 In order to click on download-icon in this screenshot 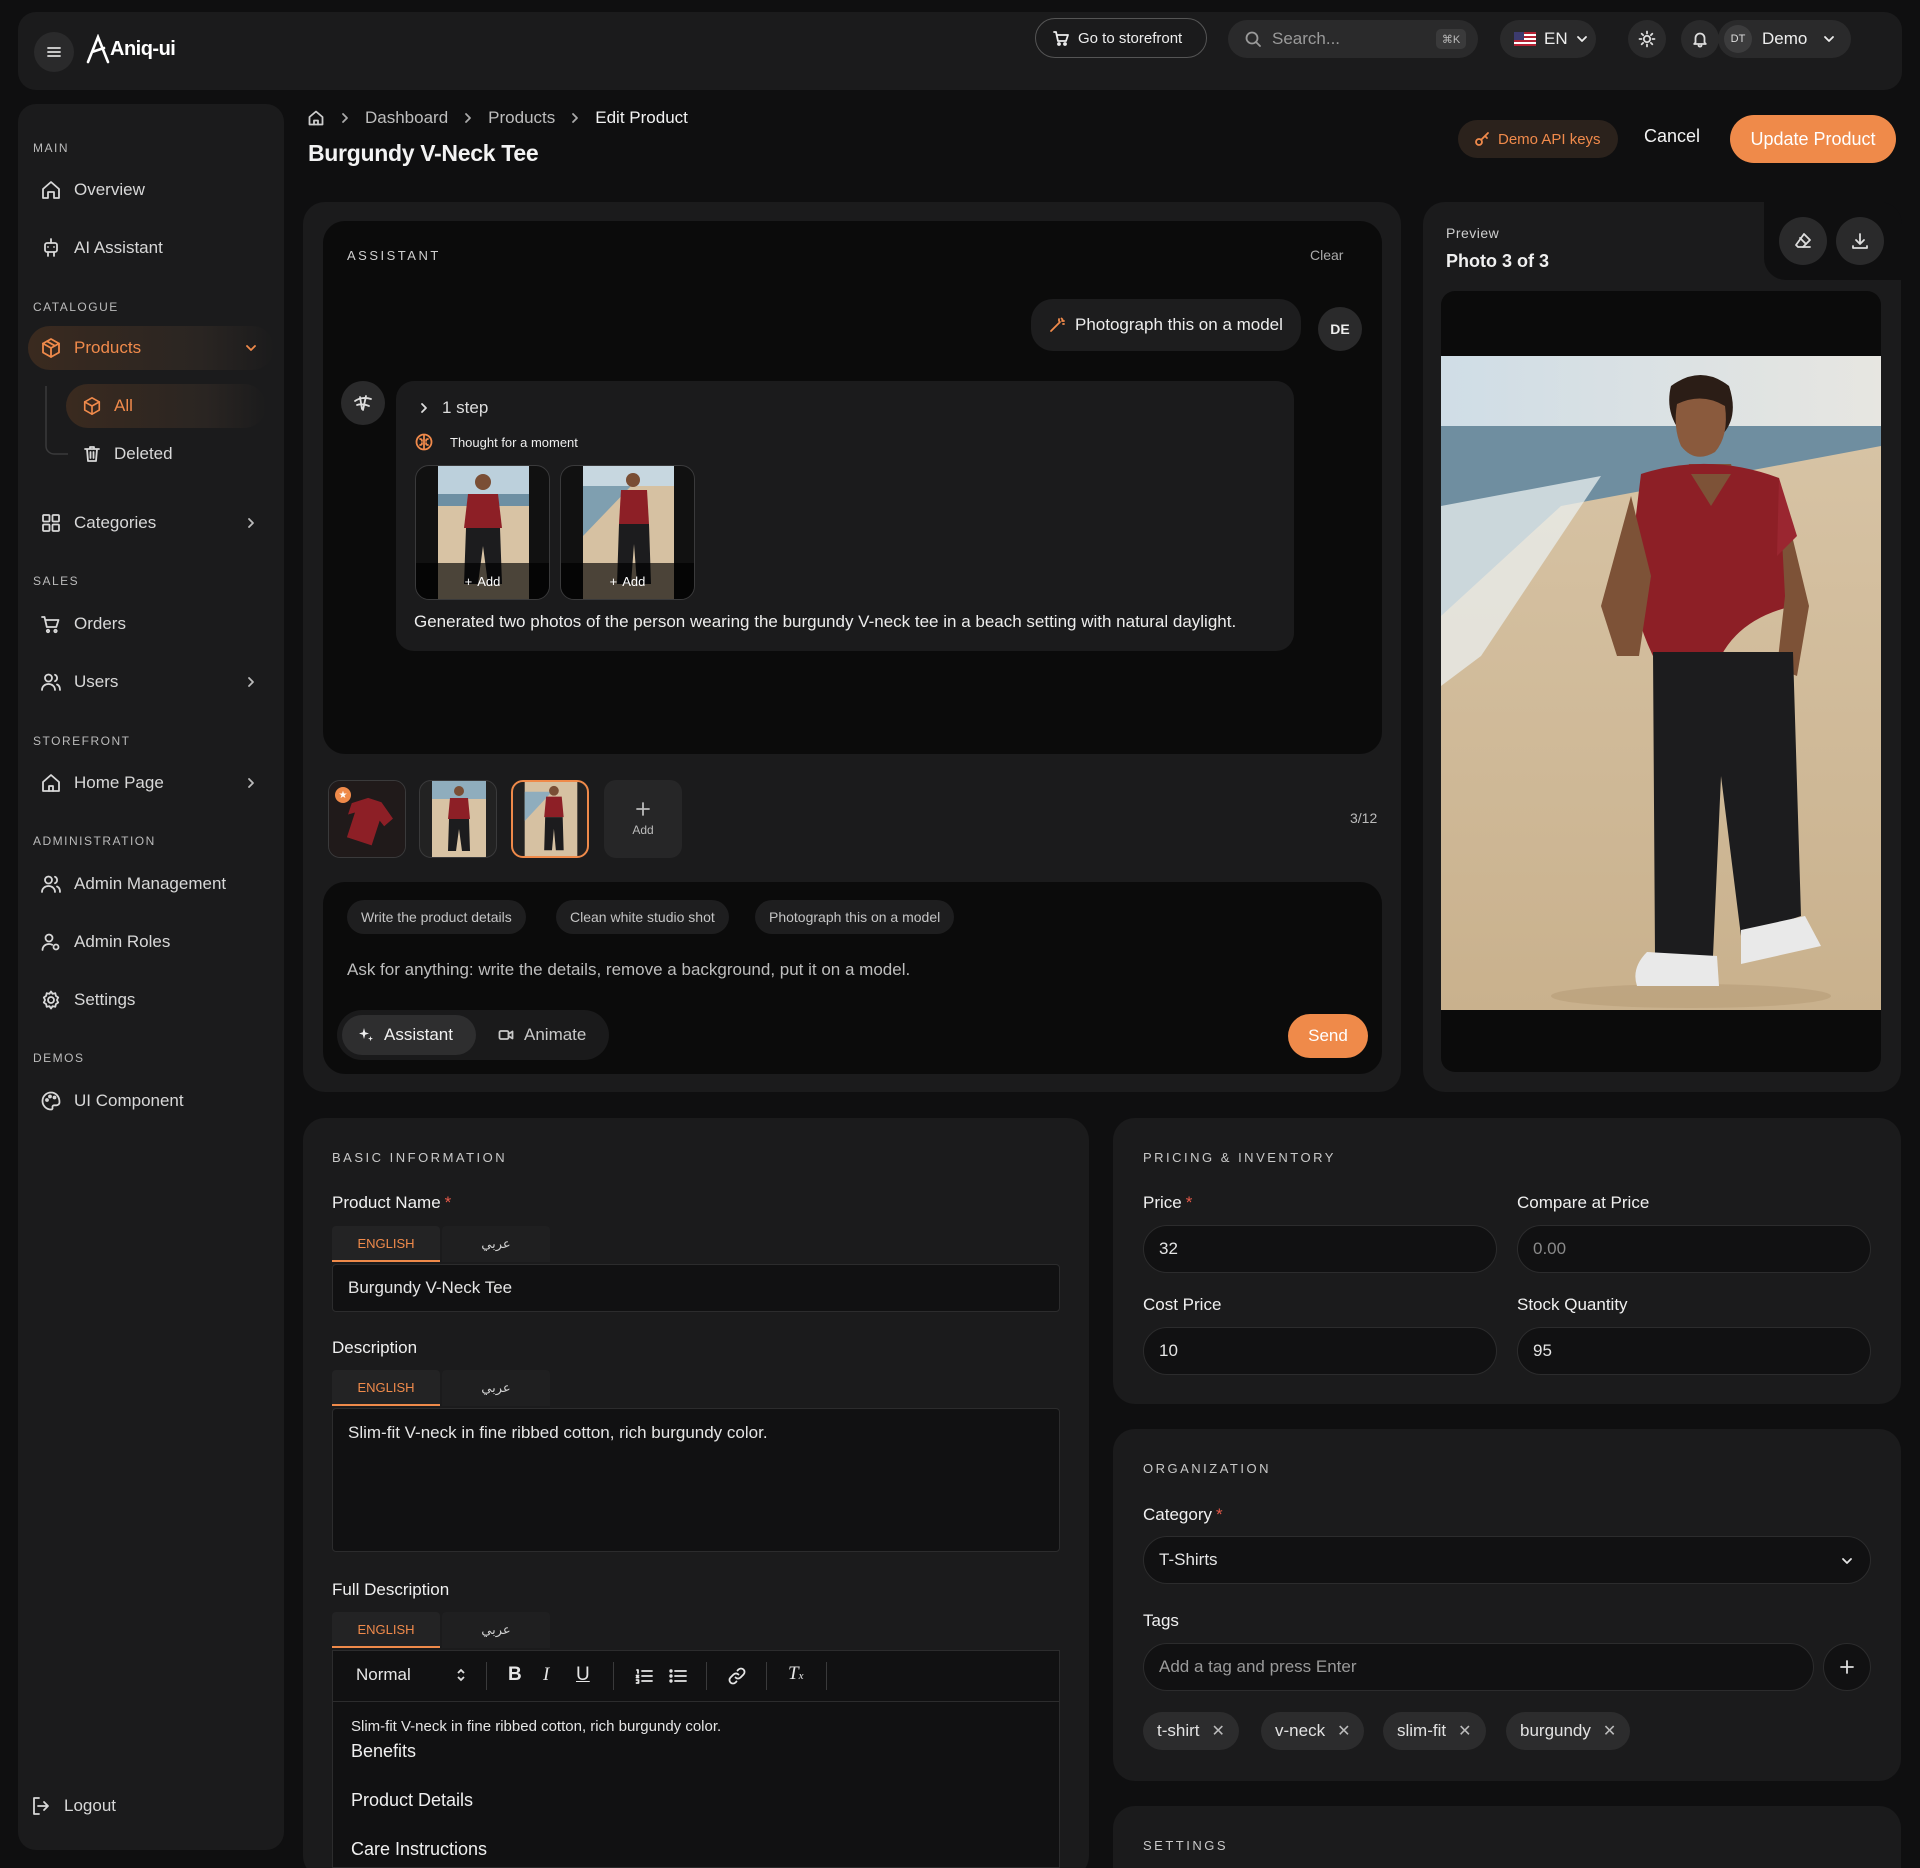, I will do `click(1860, 241)`.